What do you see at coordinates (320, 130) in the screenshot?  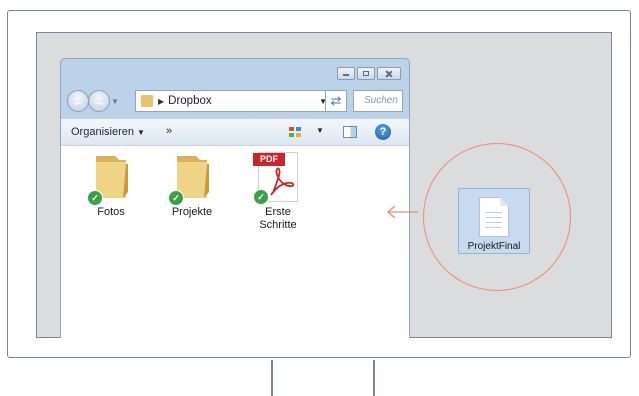 I see `view-dropdown-icon: ▼` at bounding box center [320, 130].